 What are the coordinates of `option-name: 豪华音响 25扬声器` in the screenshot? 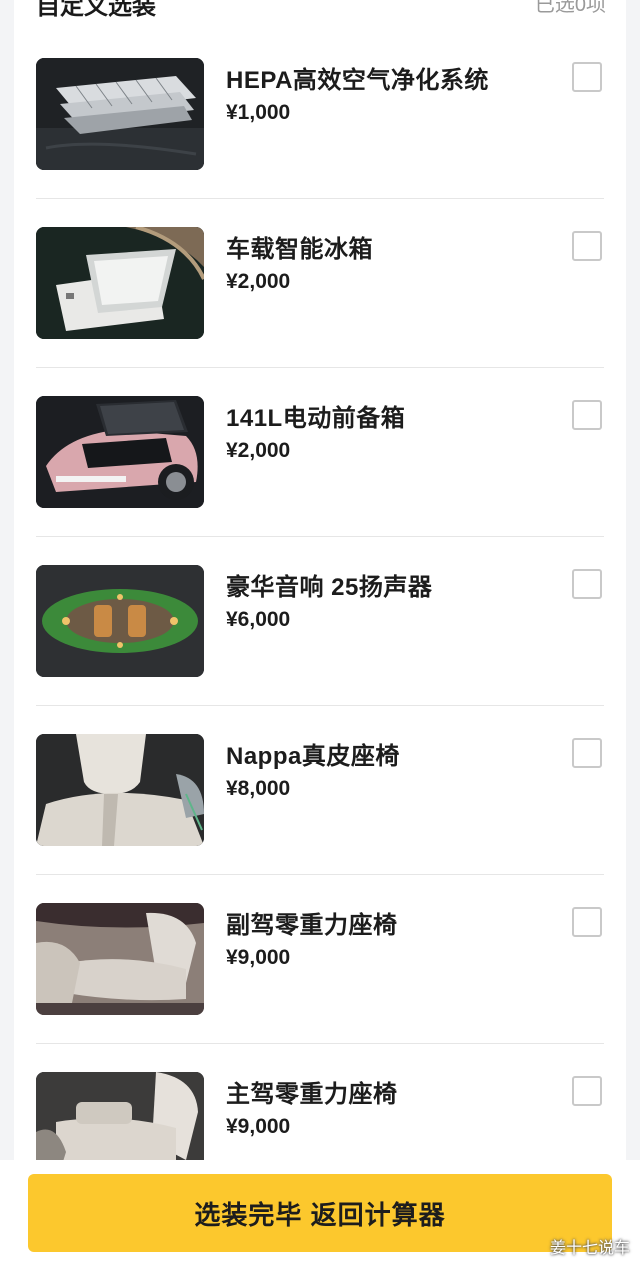 It's located at (329, 587).